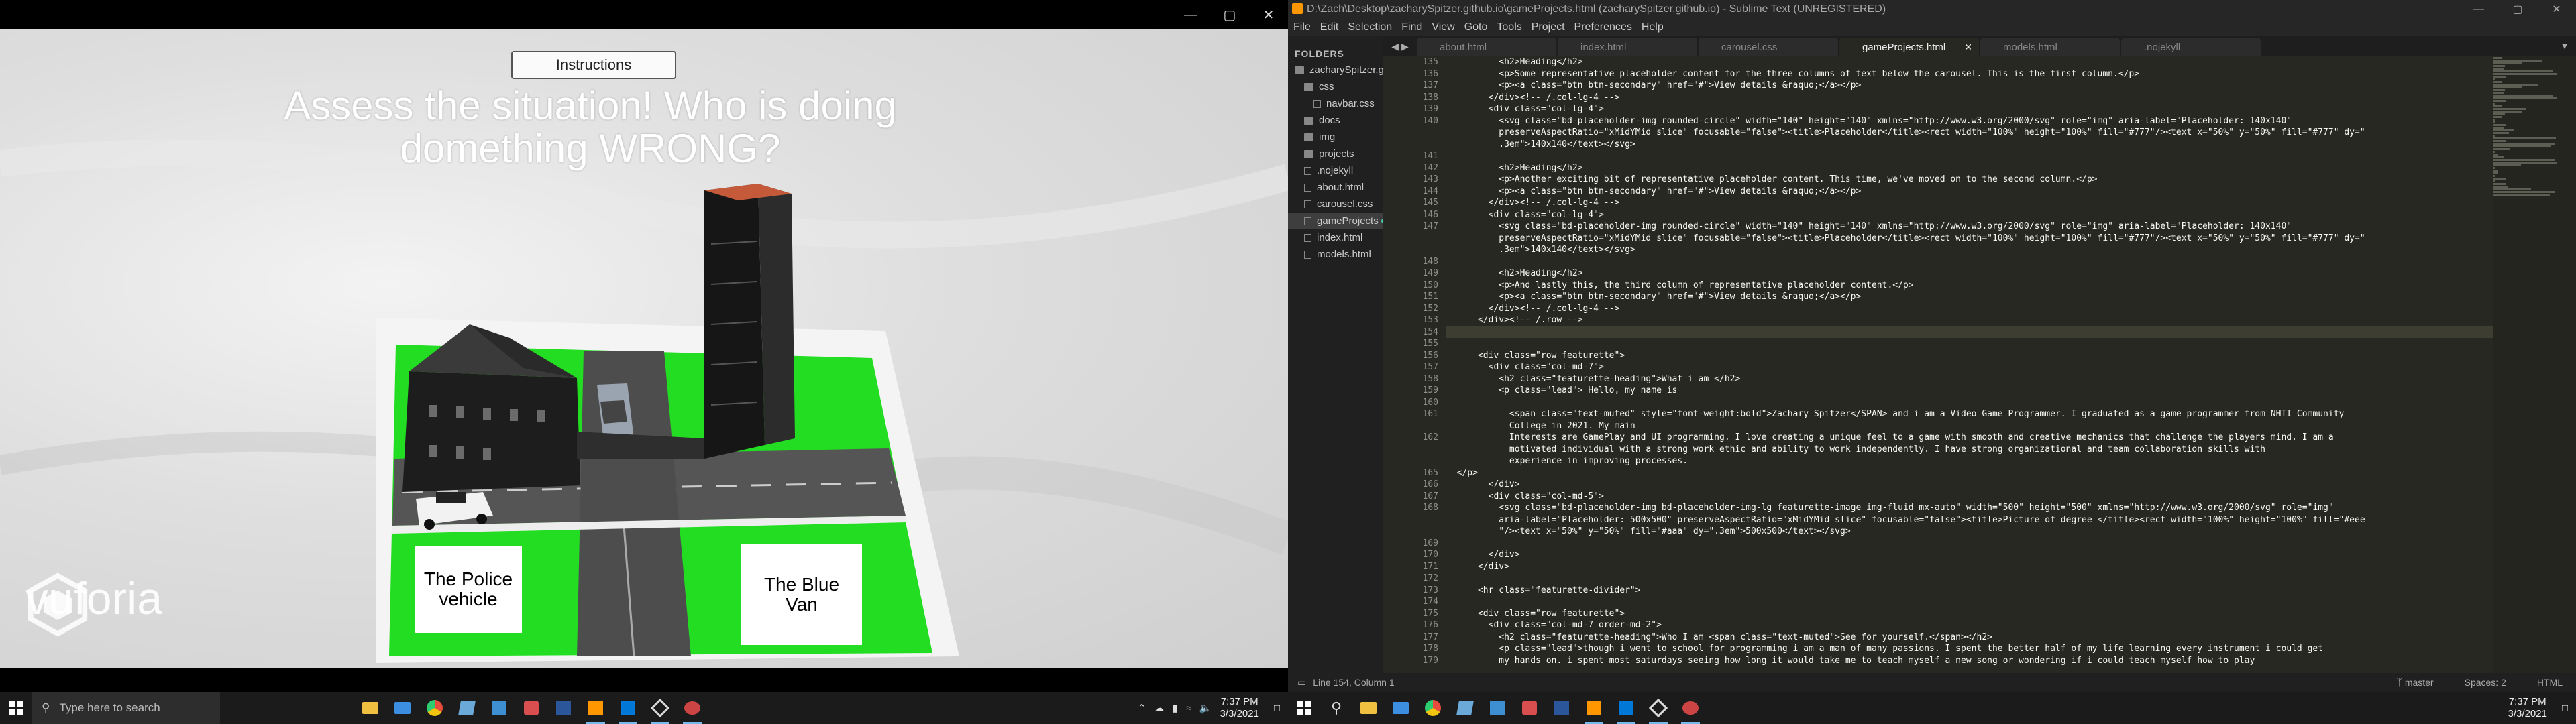 This screenshot has height=724, width=2576. What do you see at coordinates (468, 589) in the screenshot?
I see `answer-police-vehicle: The Police vehicle` at bounding box center [468, 589].